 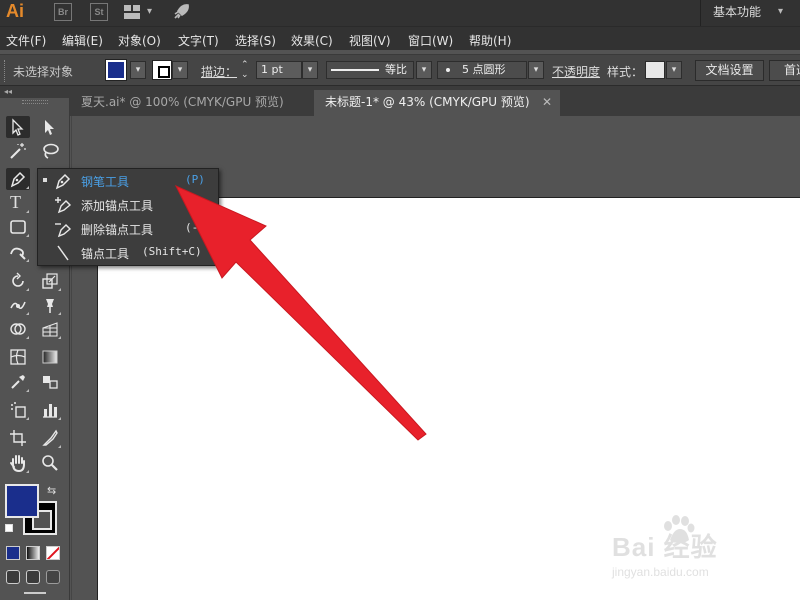 I want to click on rectangle-icon, so click(x=18, y=227).